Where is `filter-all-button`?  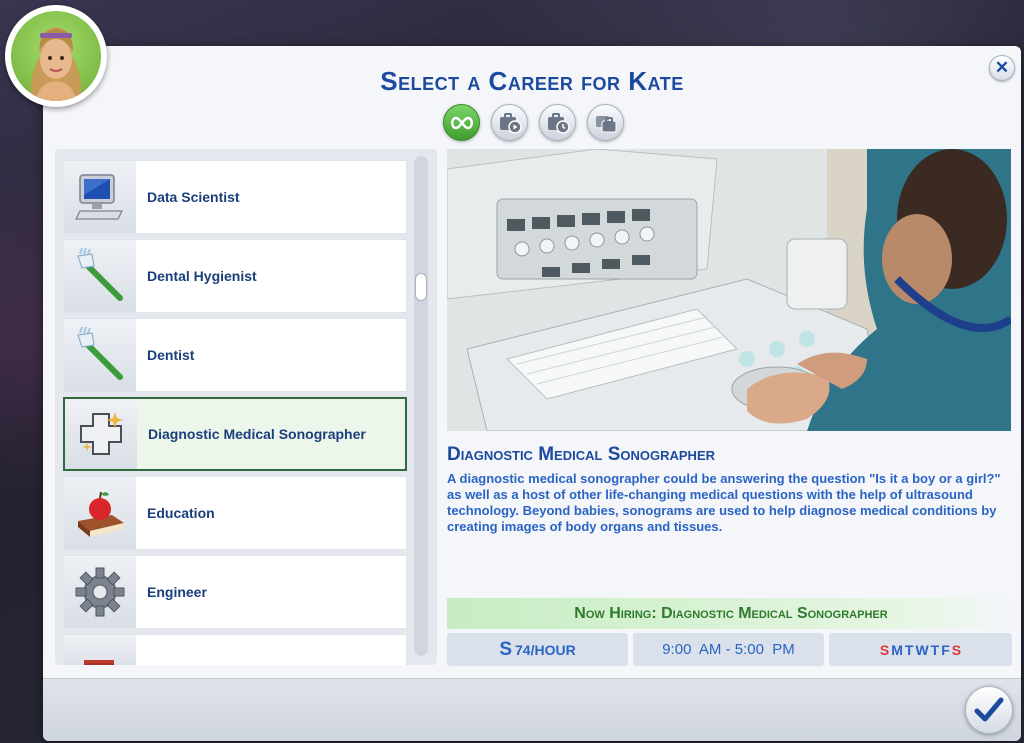 filter-all-button is located at coordinates (461, 122).